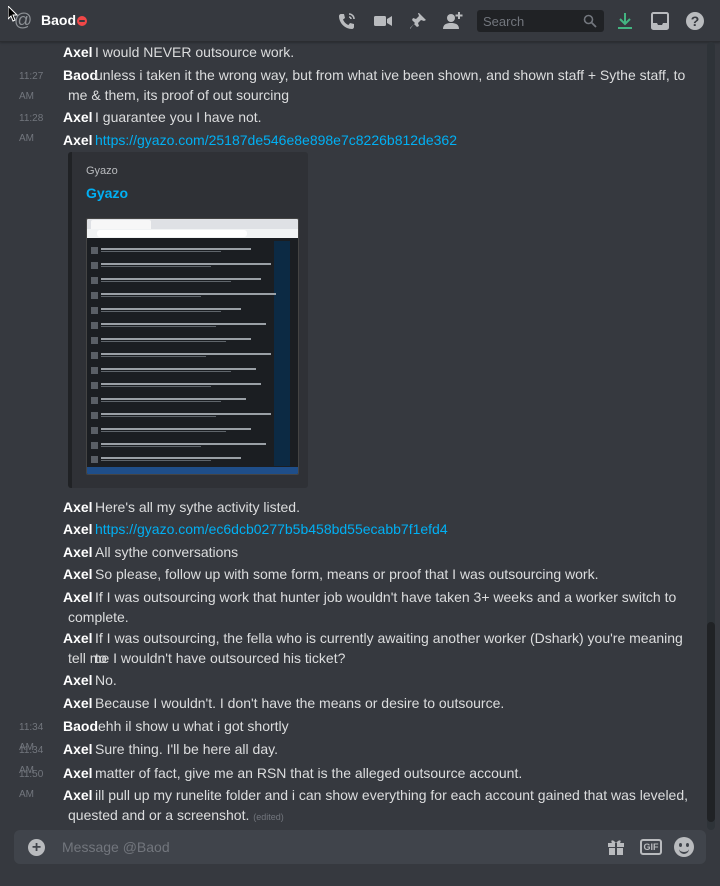 The image size is (720, 886). I want to click on search-icon, so click(590, 21).